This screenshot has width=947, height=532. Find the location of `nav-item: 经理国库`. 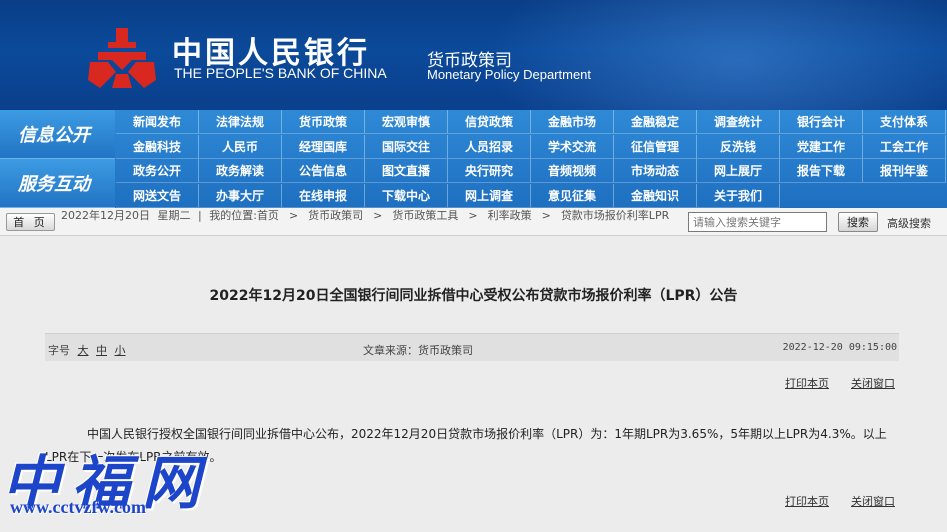

nav-item: 经理国库 is located at coordinates (323, 147).